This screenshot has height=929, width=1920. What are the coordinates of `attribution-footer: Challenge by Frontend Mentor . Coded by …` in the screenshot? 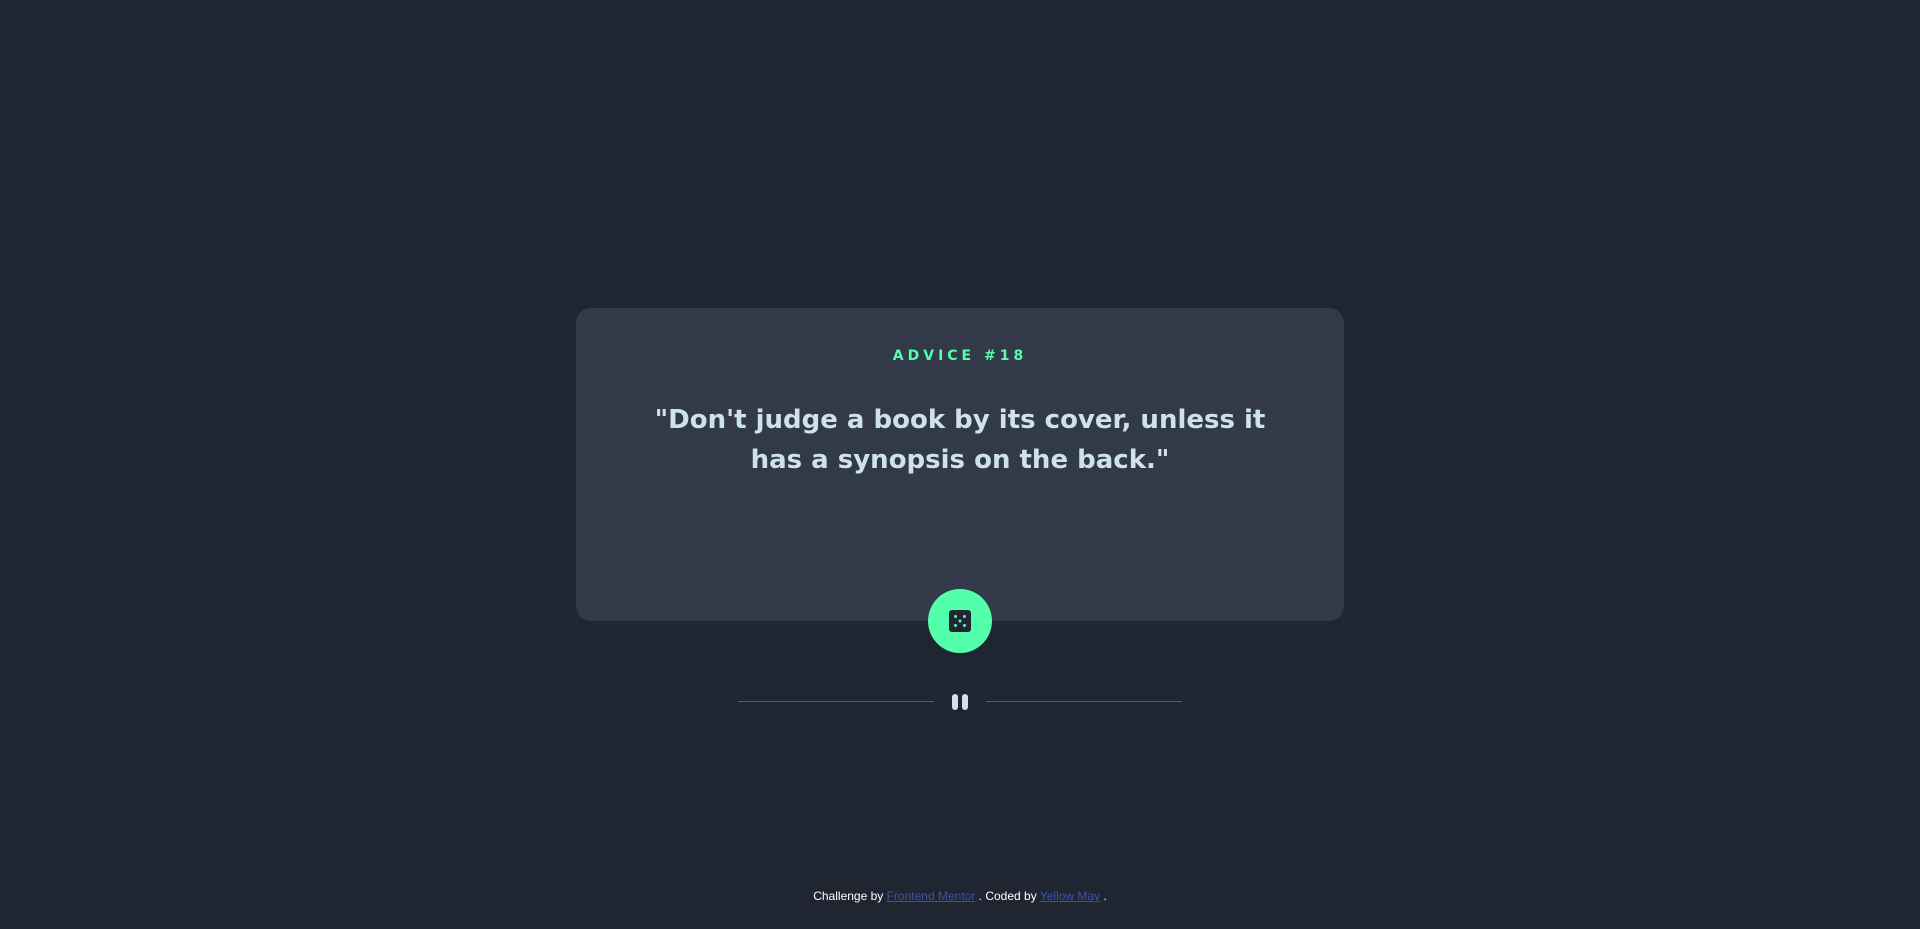 It's located at (960, 896).